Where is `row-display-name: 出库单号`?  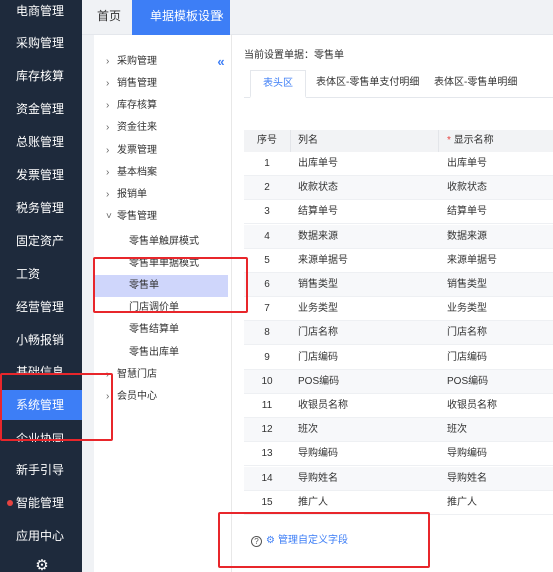
row-display-name: 出库单号 is located at coordinates (467, 164).